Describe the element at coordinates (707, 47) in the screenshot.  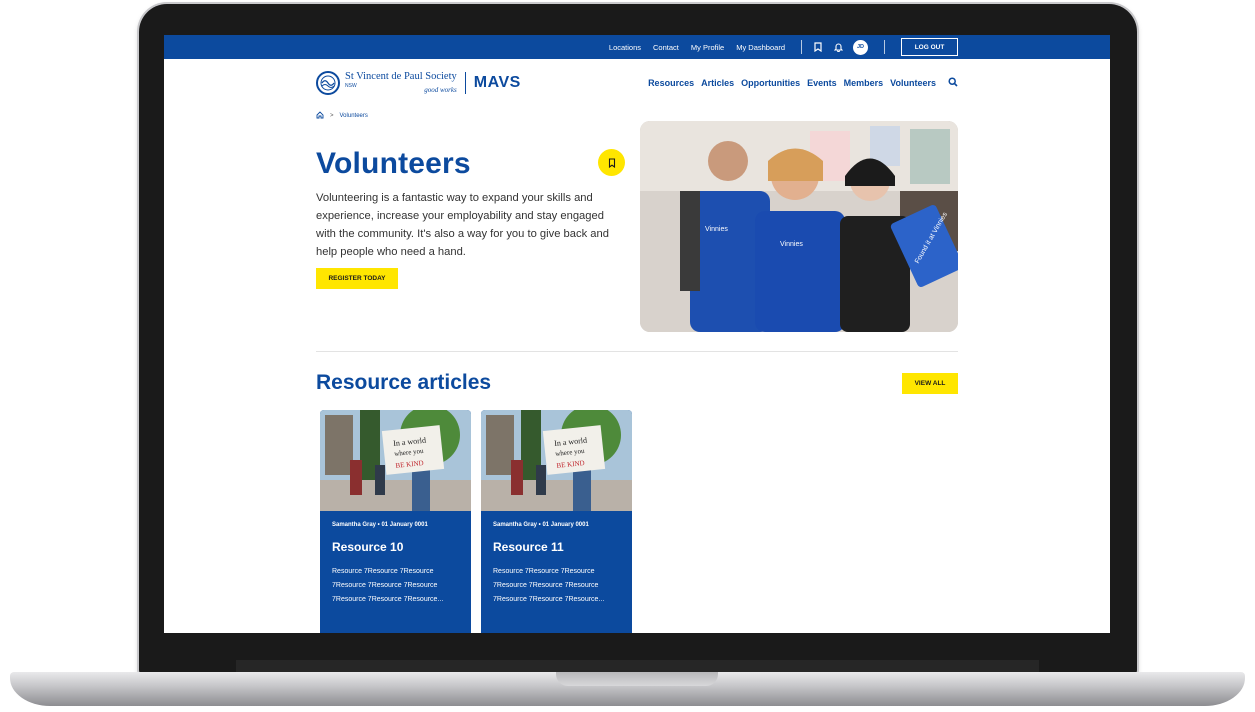
I see `util-link-my-profile: My Profile` at that location.